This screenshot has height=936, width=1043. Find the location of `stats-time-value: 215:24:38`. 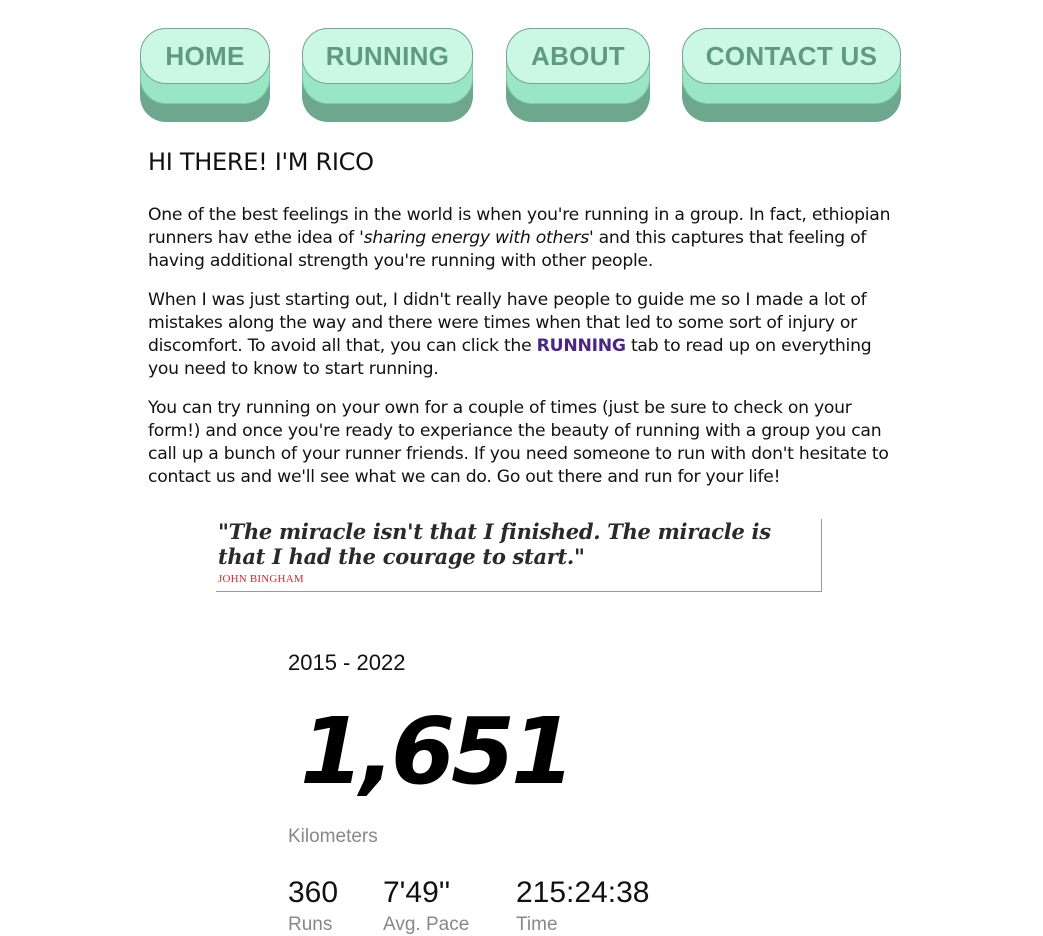

stats-time-value: 215:24:38 is located at coordinates (583, 892).